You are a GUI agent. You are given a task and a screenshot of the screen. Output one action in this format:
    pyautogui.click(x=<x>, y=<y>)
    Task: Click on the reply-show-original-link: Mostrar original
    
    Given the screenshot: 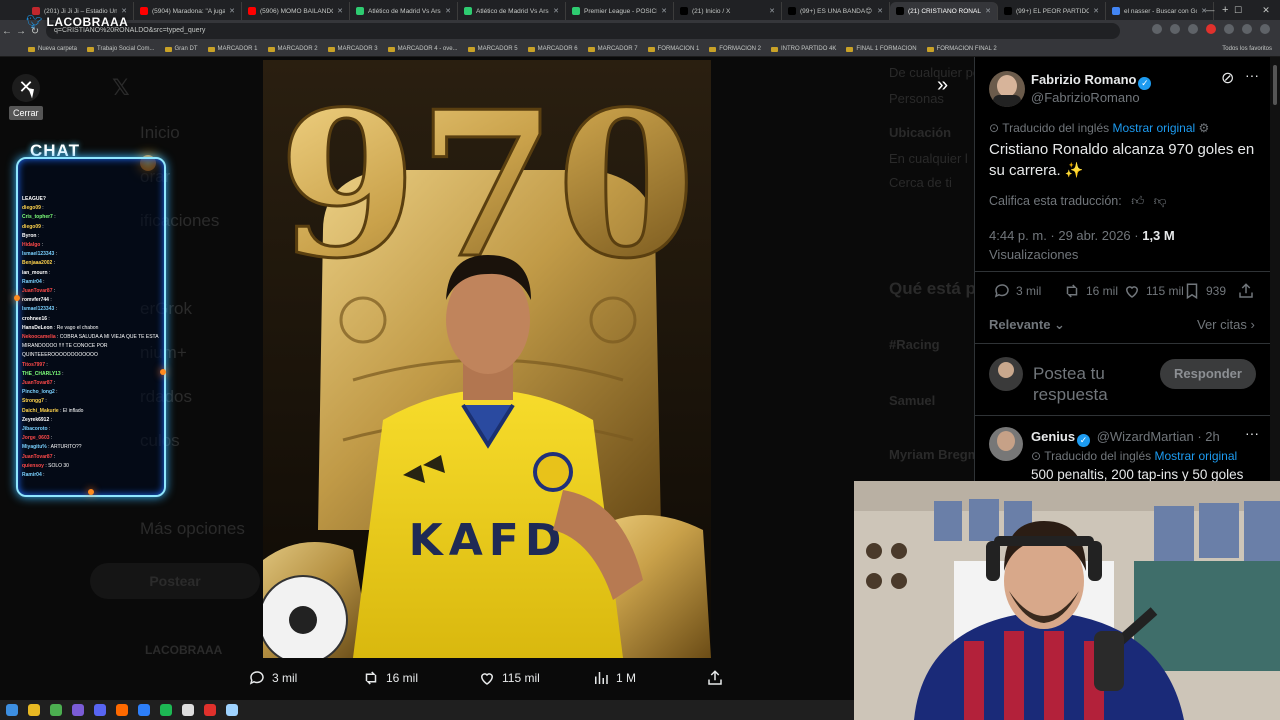 What is the action you would take?
    pyautogui.click(x=1195, y=456)
    